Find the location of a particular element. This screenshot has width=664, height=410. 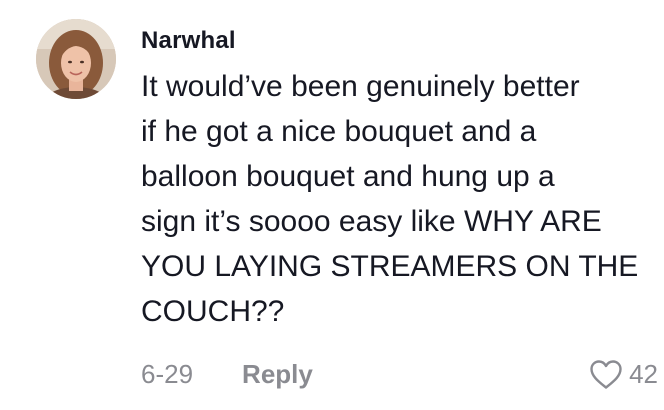

comment-text-line: sign it’s soooo easy like WHY ARE is located at coordinates (371, 221).